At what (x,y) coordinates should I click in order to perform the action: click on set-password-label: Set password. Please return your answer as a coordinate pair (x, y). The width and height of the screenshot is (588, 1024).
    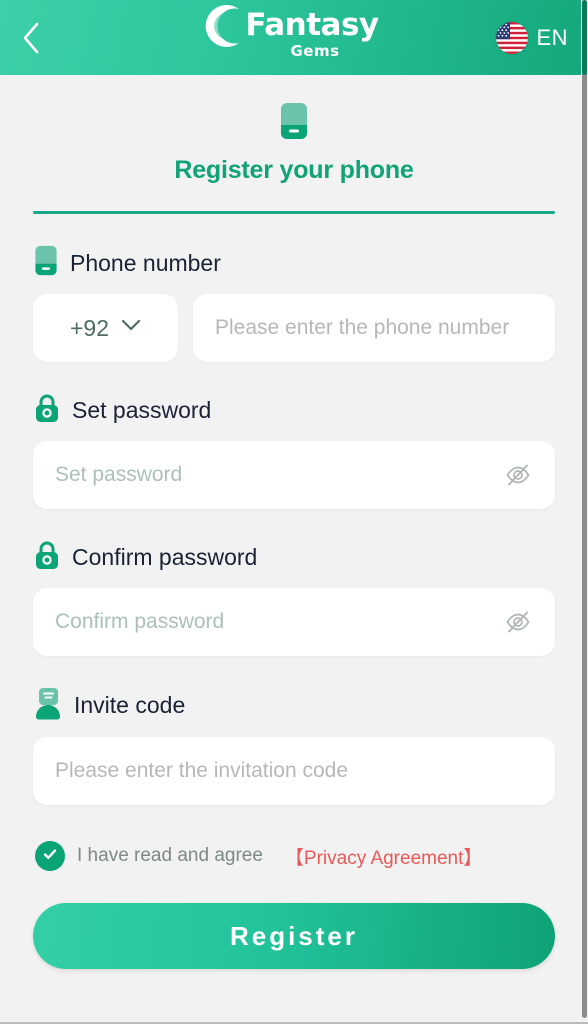
    Looking at the image, I should click on (142, 410).